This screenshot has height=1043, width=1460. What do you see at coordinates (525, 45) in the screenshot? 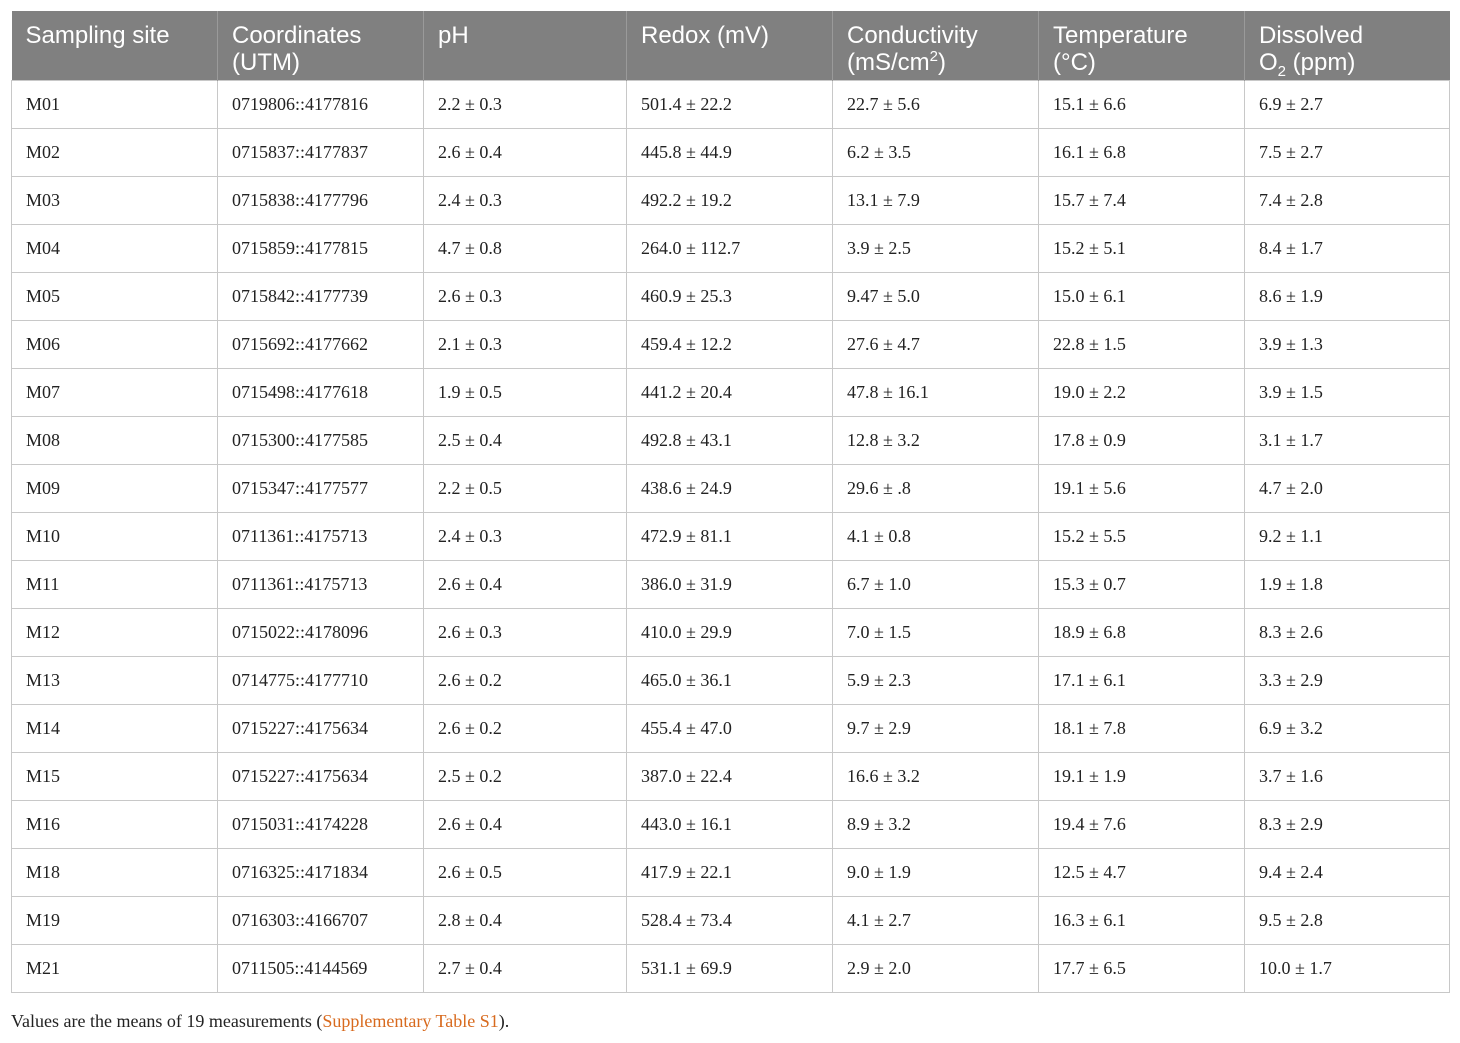
I see `header-ph: pH` at bounding box center [525, 45].